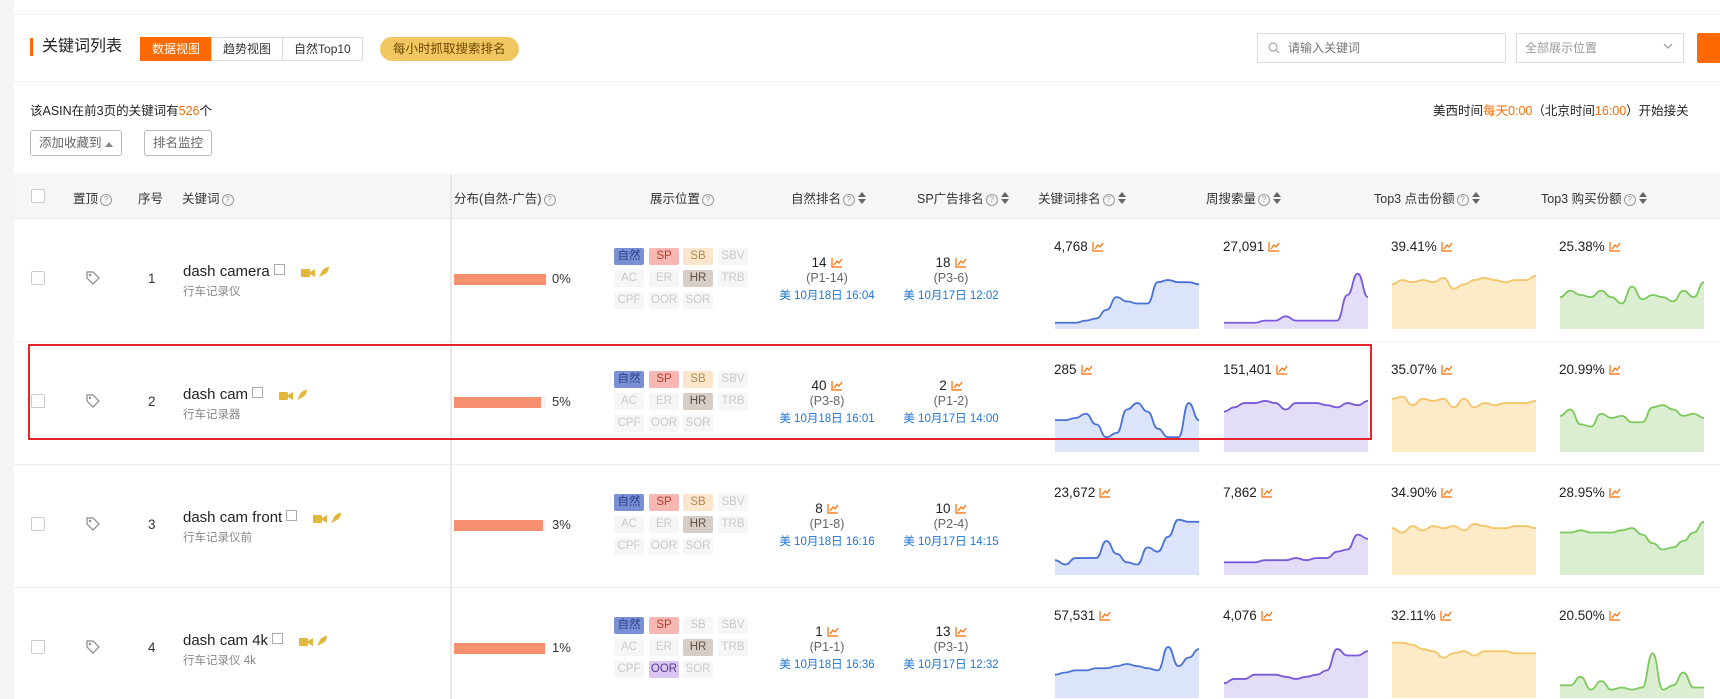 The image size is (1720, 699). Describe the element at coordinates (217, 538) in the screenshot. I see `keyword-translation: 行车记录仪前` at that location.